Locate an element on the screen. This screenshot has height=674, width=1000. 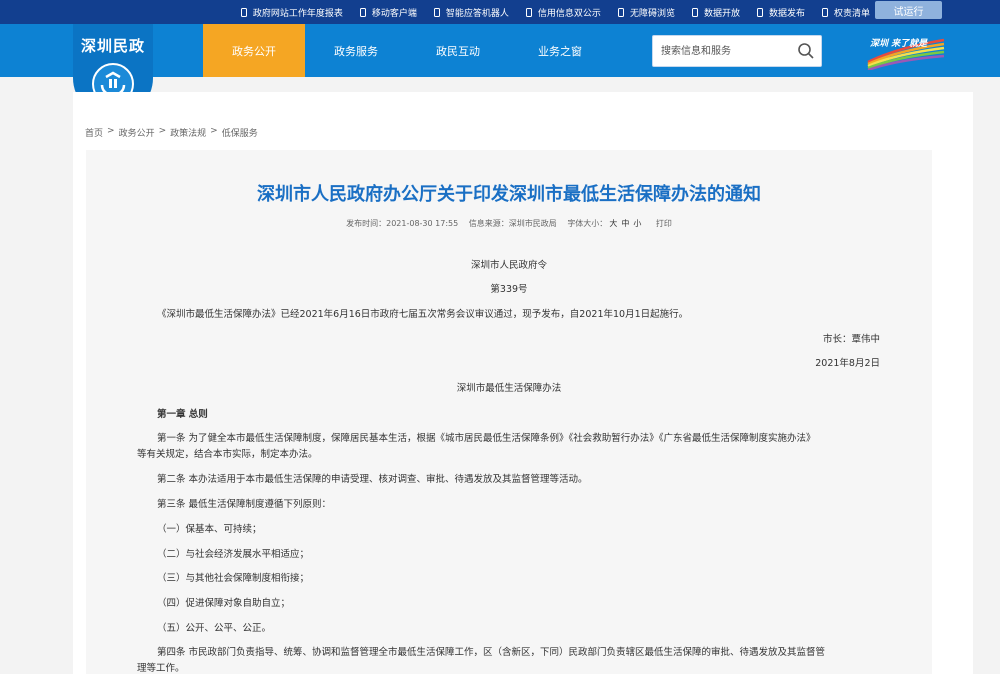
font-size-large: 大 is located at coordinates (613, 223).